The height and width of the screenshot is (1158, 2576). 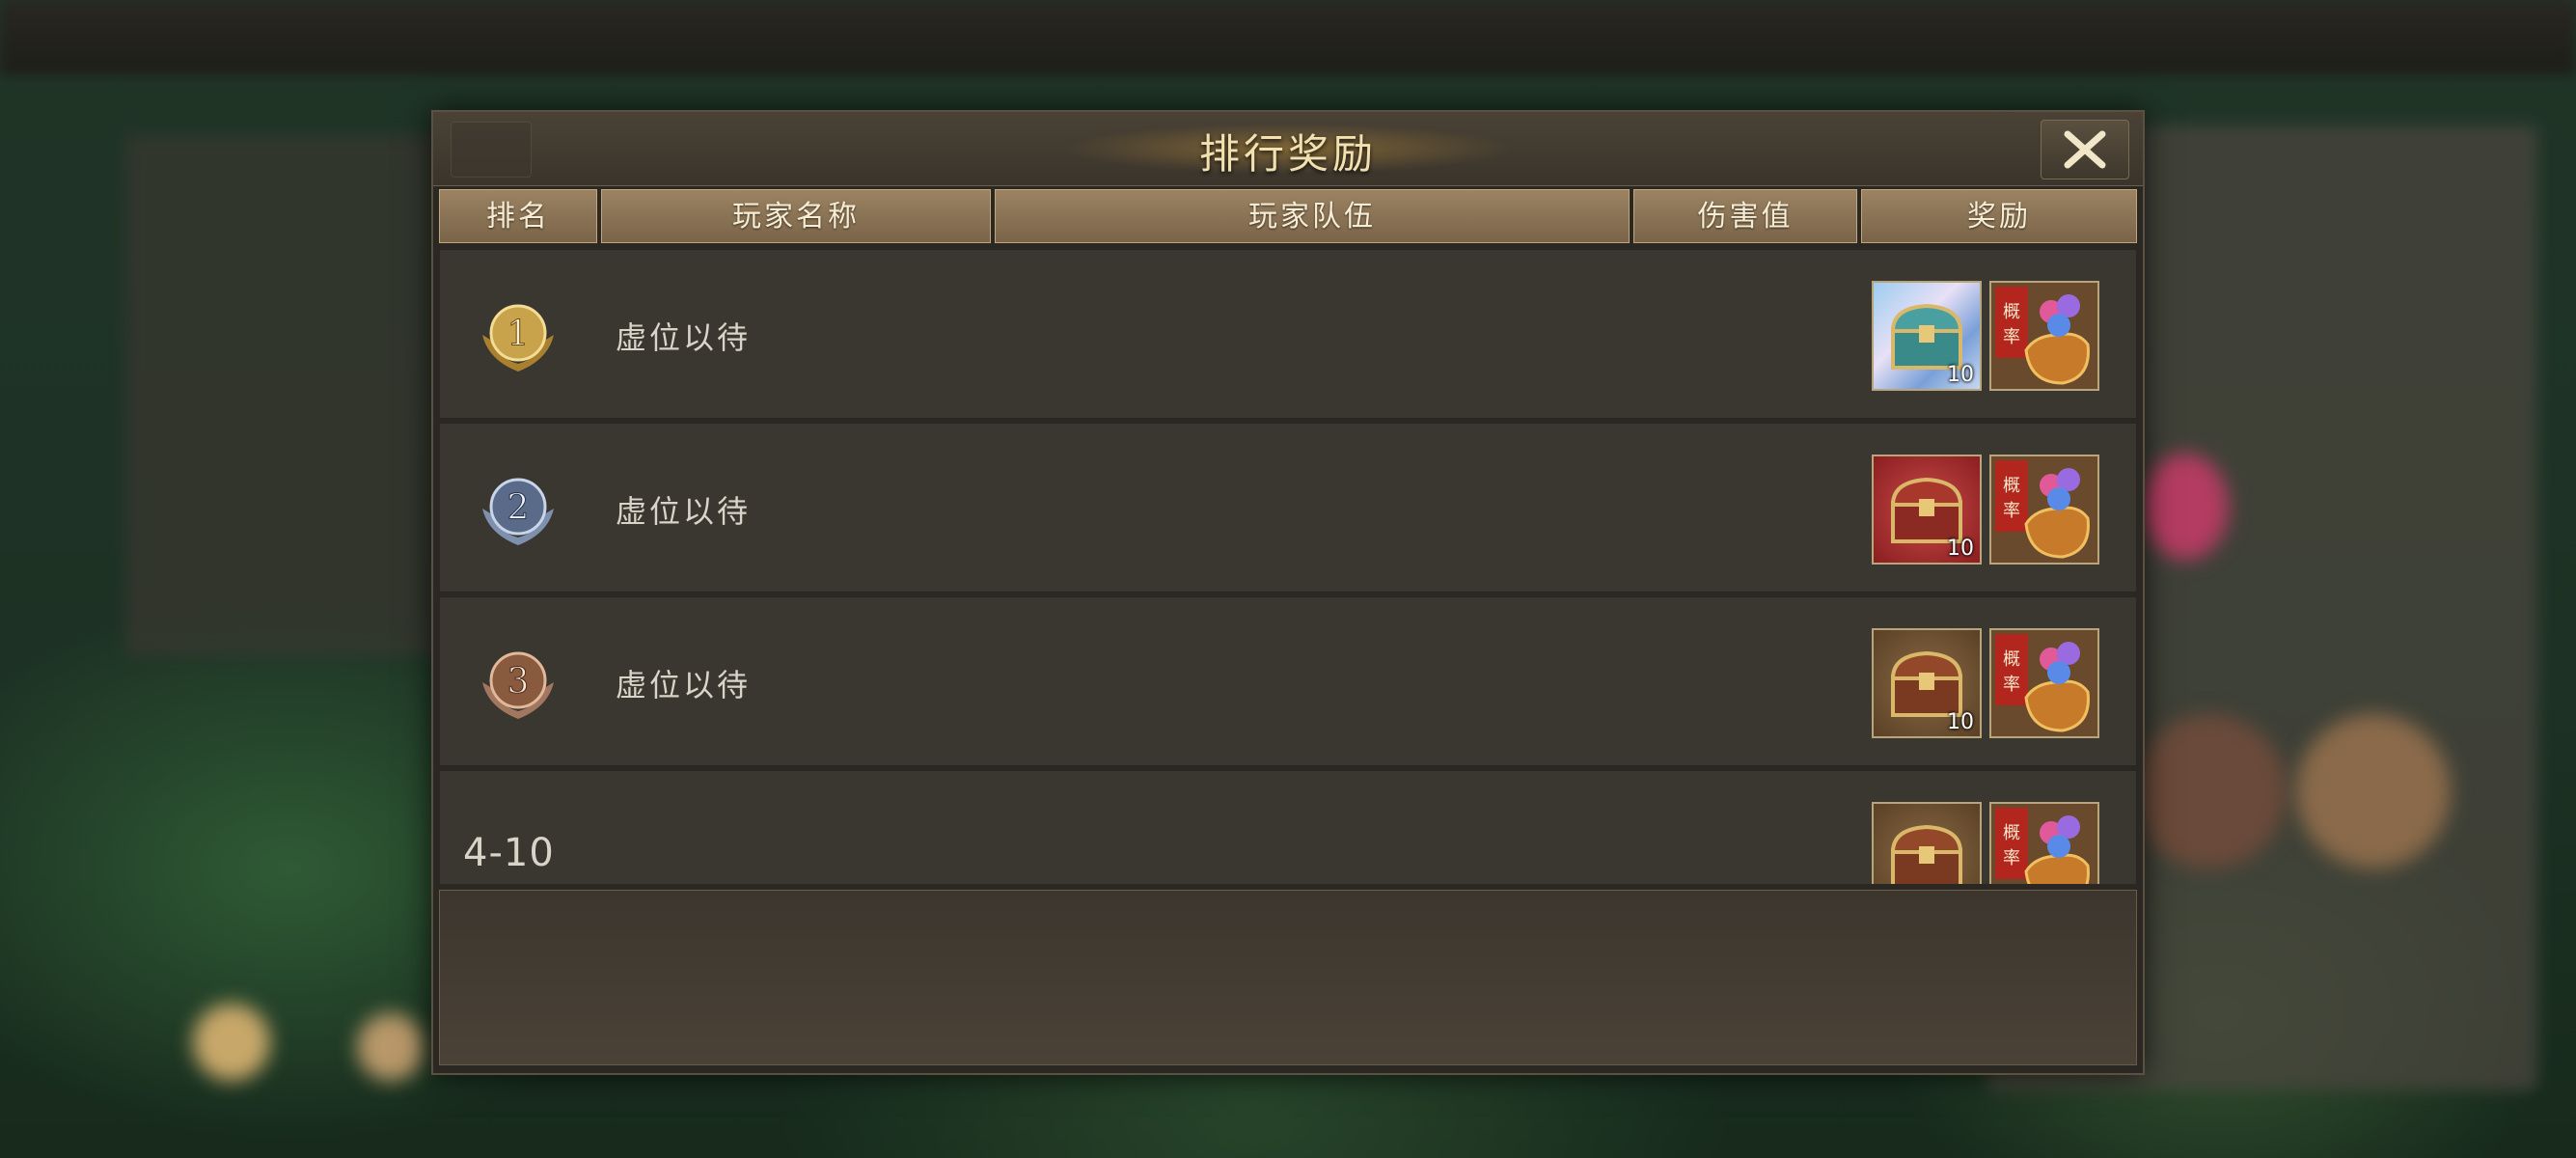 What do you see at coordinates (1288, 827) in the screenshot?
I see `ranking-row: 4-10 概 率` at bounding box center [1288, 827].